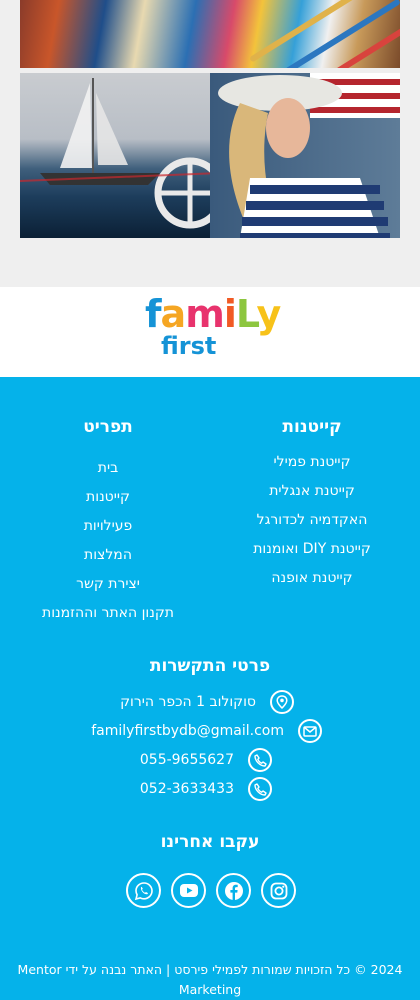 The width and height of the screenshot is (420, 1000). I want to click on contact-email: familyfirstbydb@gmail.com, so click(206, 731).